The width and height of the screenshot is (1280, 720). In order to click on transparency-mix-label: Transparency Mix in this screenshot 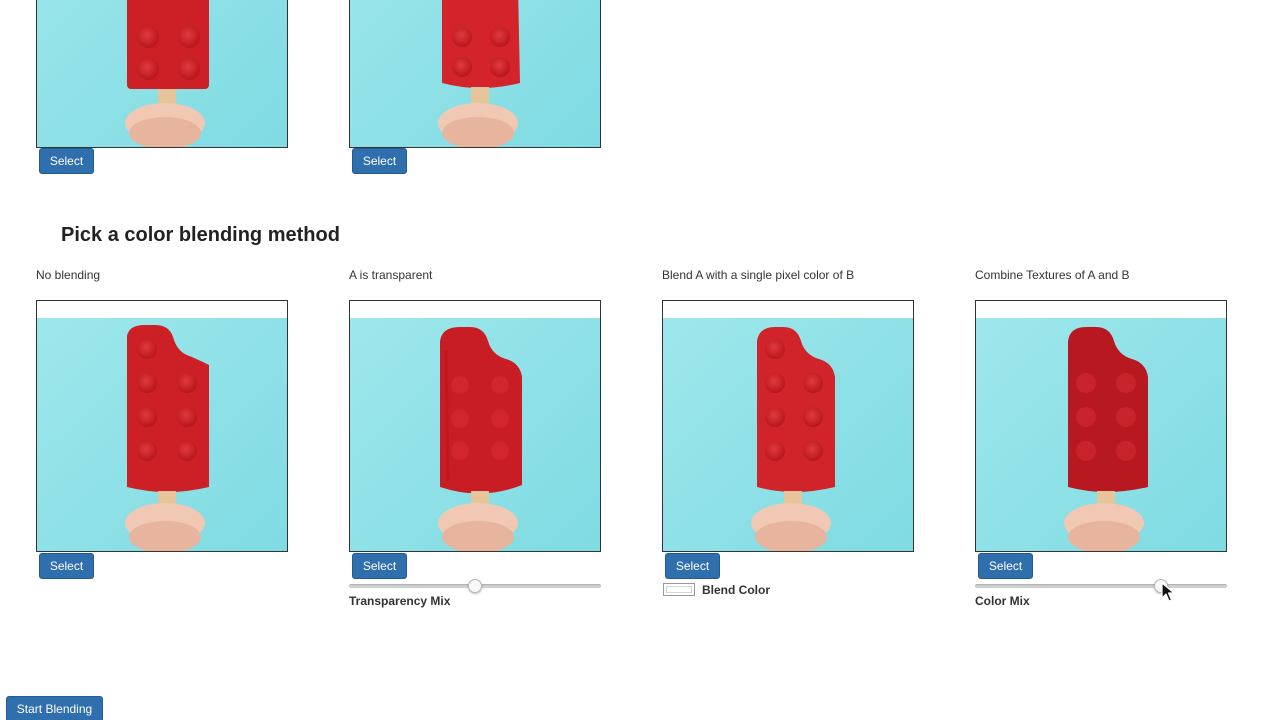, I will do `click(400, 601)`.